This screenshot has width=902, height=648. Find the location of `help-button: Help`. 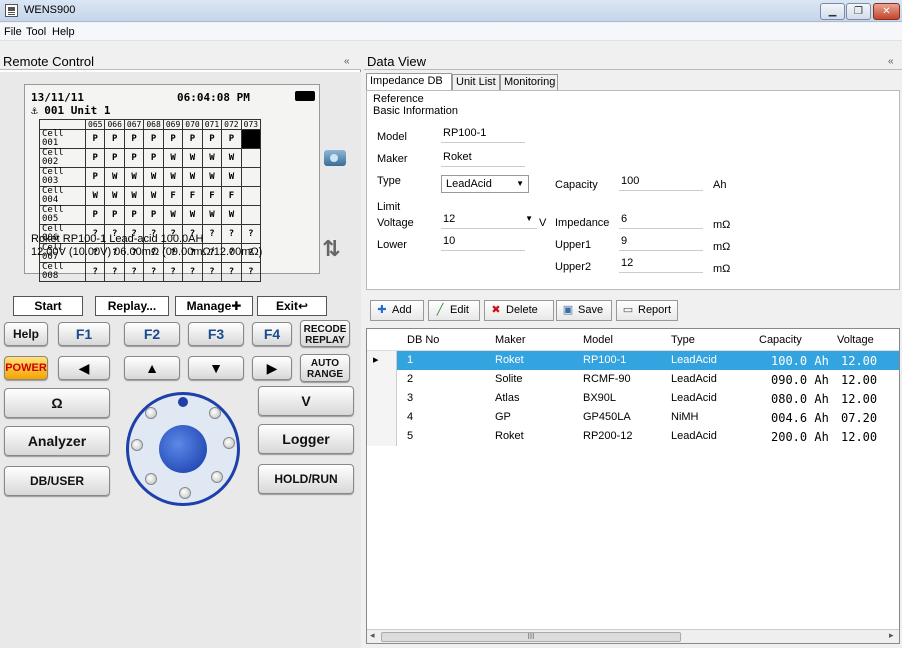

help-button: Help is located at coordinates (26, 334).